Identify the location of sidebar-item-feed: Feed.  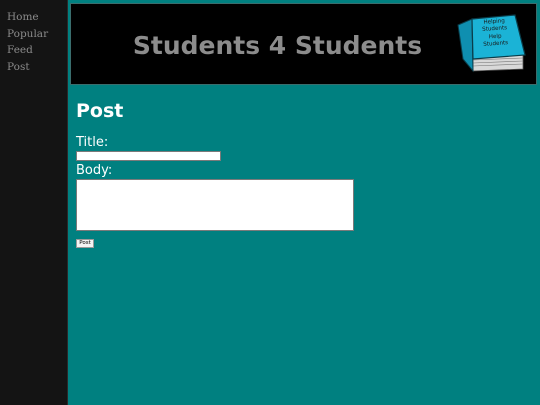
(33, 50).